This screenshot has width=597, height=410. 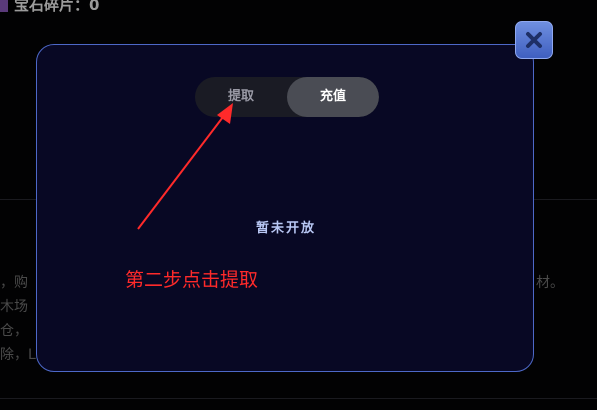 I want to click on background-divider-bottom, so click(x=298, y=398).